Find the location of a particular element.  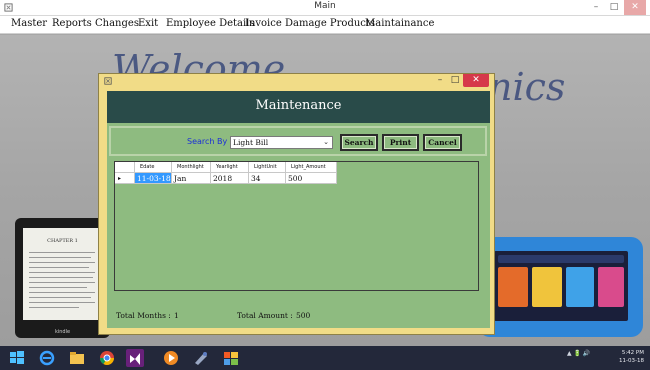

menu-exit: Exit is located at coordinates (148, 23).